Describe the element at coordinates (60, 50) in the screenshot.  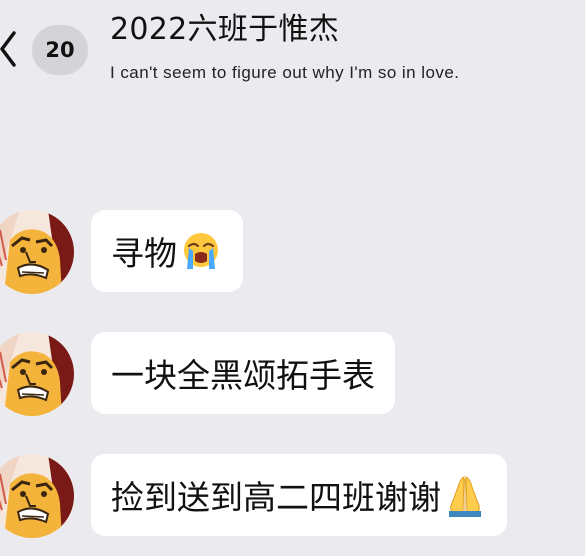
I see `unread-count-badge: 20` at that location.